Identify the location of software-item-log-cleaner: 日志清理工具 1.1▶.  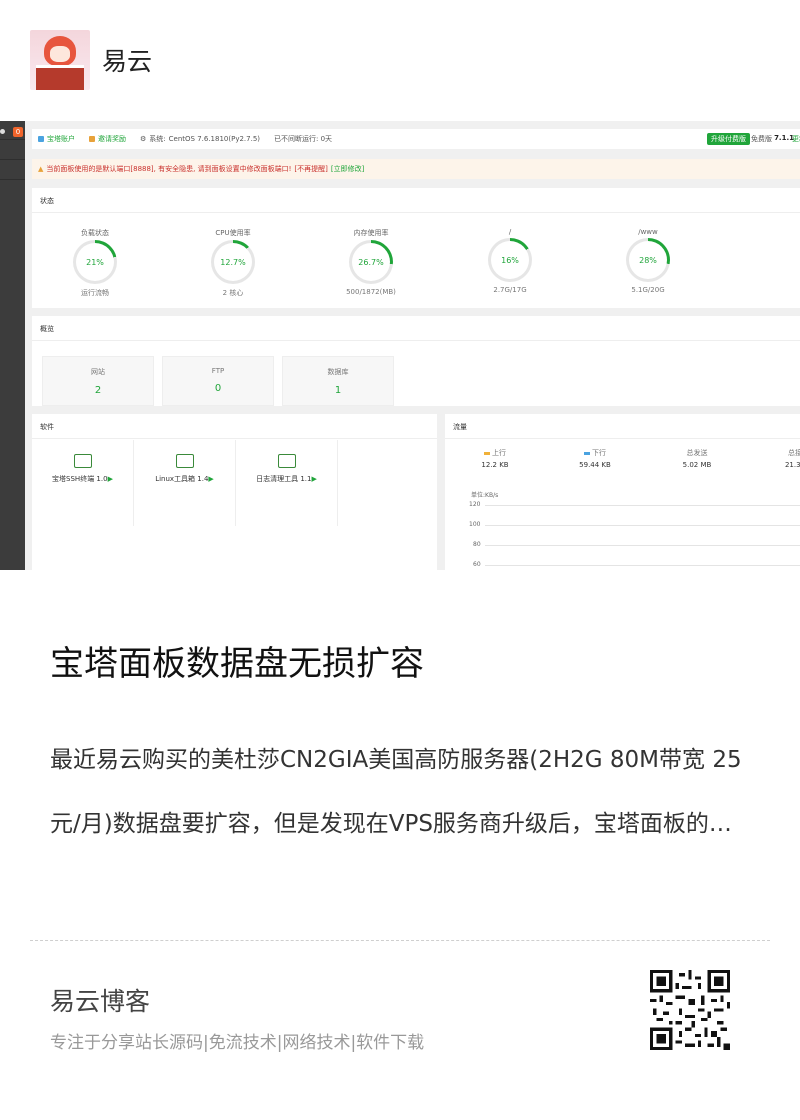
(287, 483).